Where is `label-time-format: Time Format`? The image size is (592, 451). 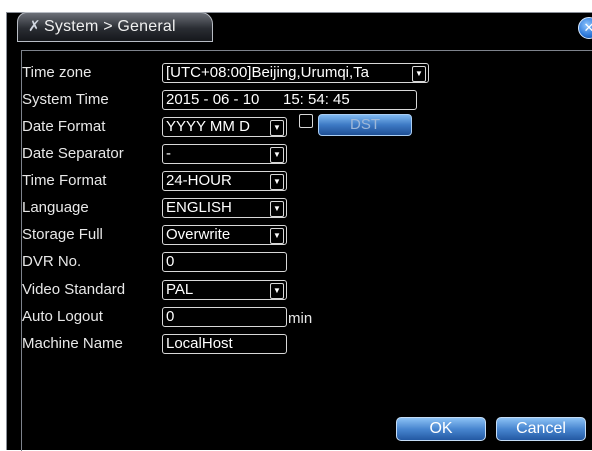 label-time-format: Time Format is located at coordinates (64, 180).